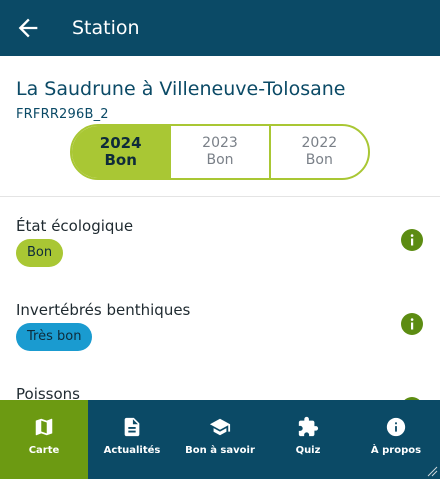 The image size is (440, 479). Describe the element at coordinates (220, 252) in the screenshot. I see `indicator-row-etat-ecologique: État écologique Bon` at that location.